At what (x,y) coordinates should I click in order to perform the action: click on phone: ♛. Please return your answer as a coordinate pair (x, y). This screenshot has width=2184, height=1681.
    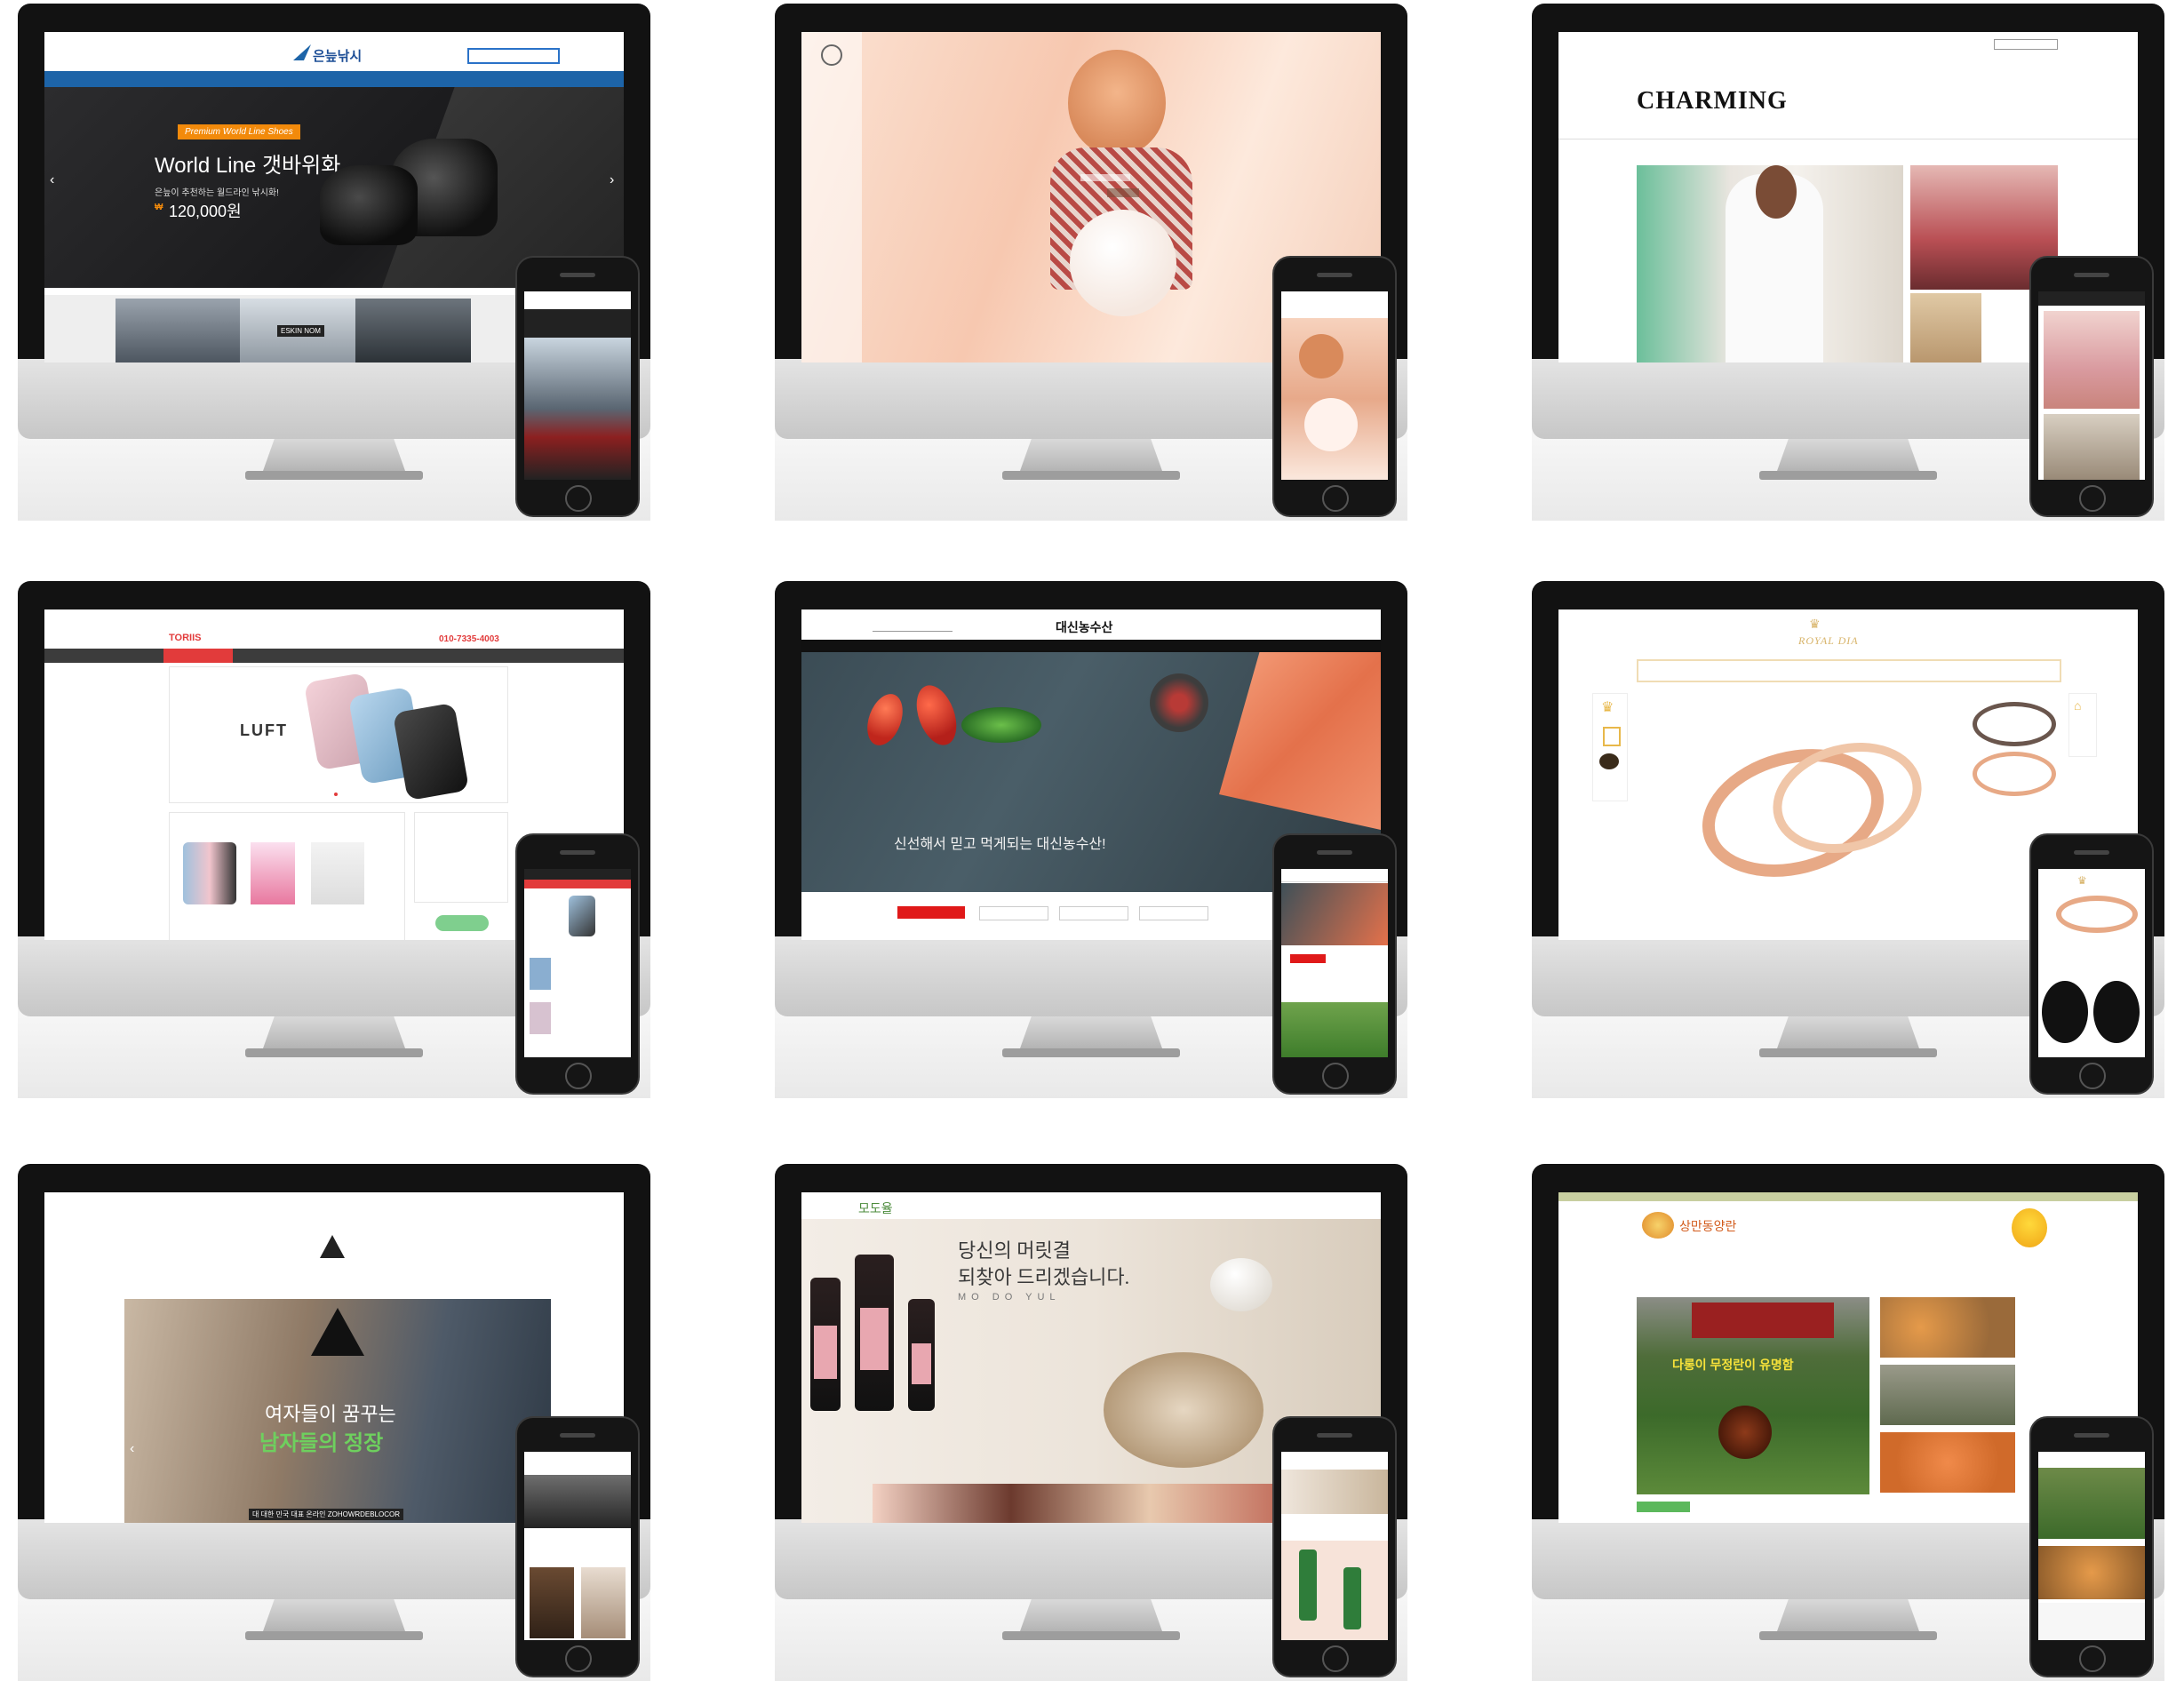
    Looking at the image, I should click on (2092, 964).